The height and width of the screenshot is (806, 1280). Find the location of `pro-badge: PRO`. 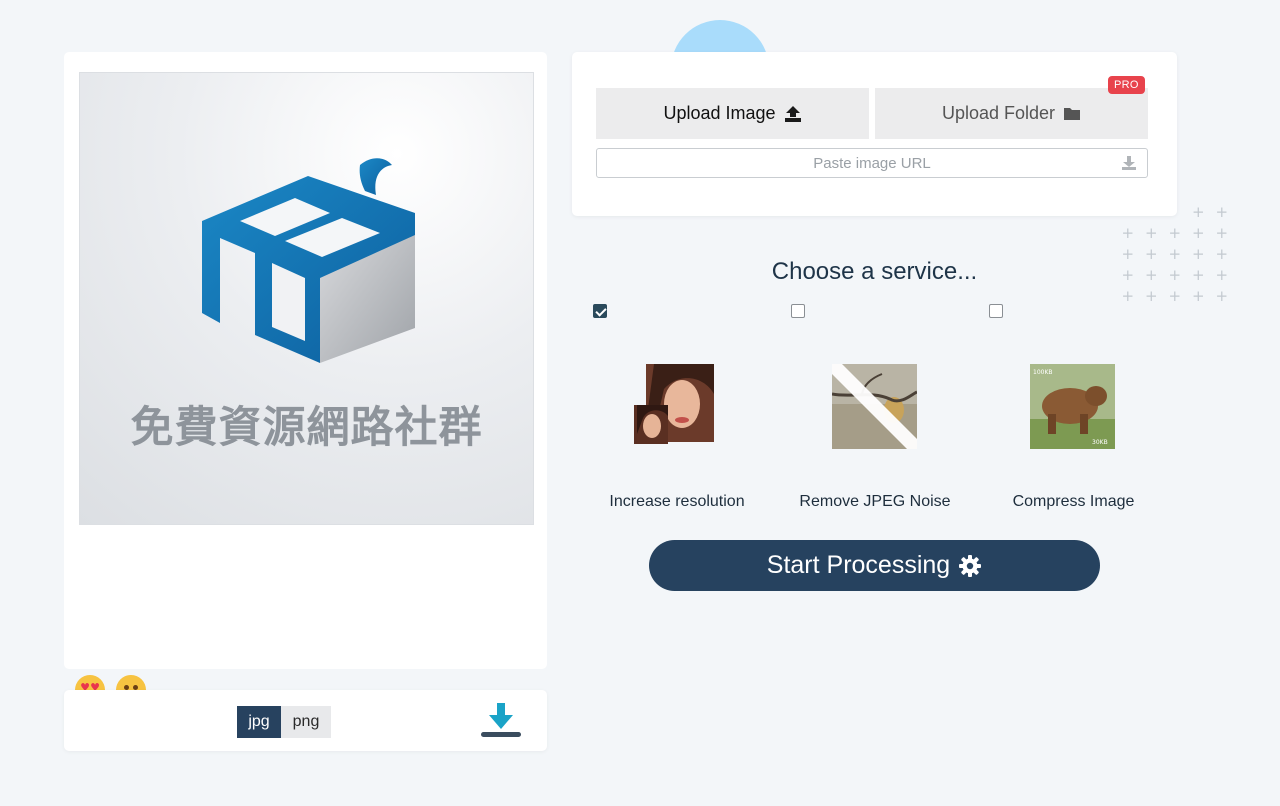

pro-badge: PRO is located at coordinates (1126, 85).